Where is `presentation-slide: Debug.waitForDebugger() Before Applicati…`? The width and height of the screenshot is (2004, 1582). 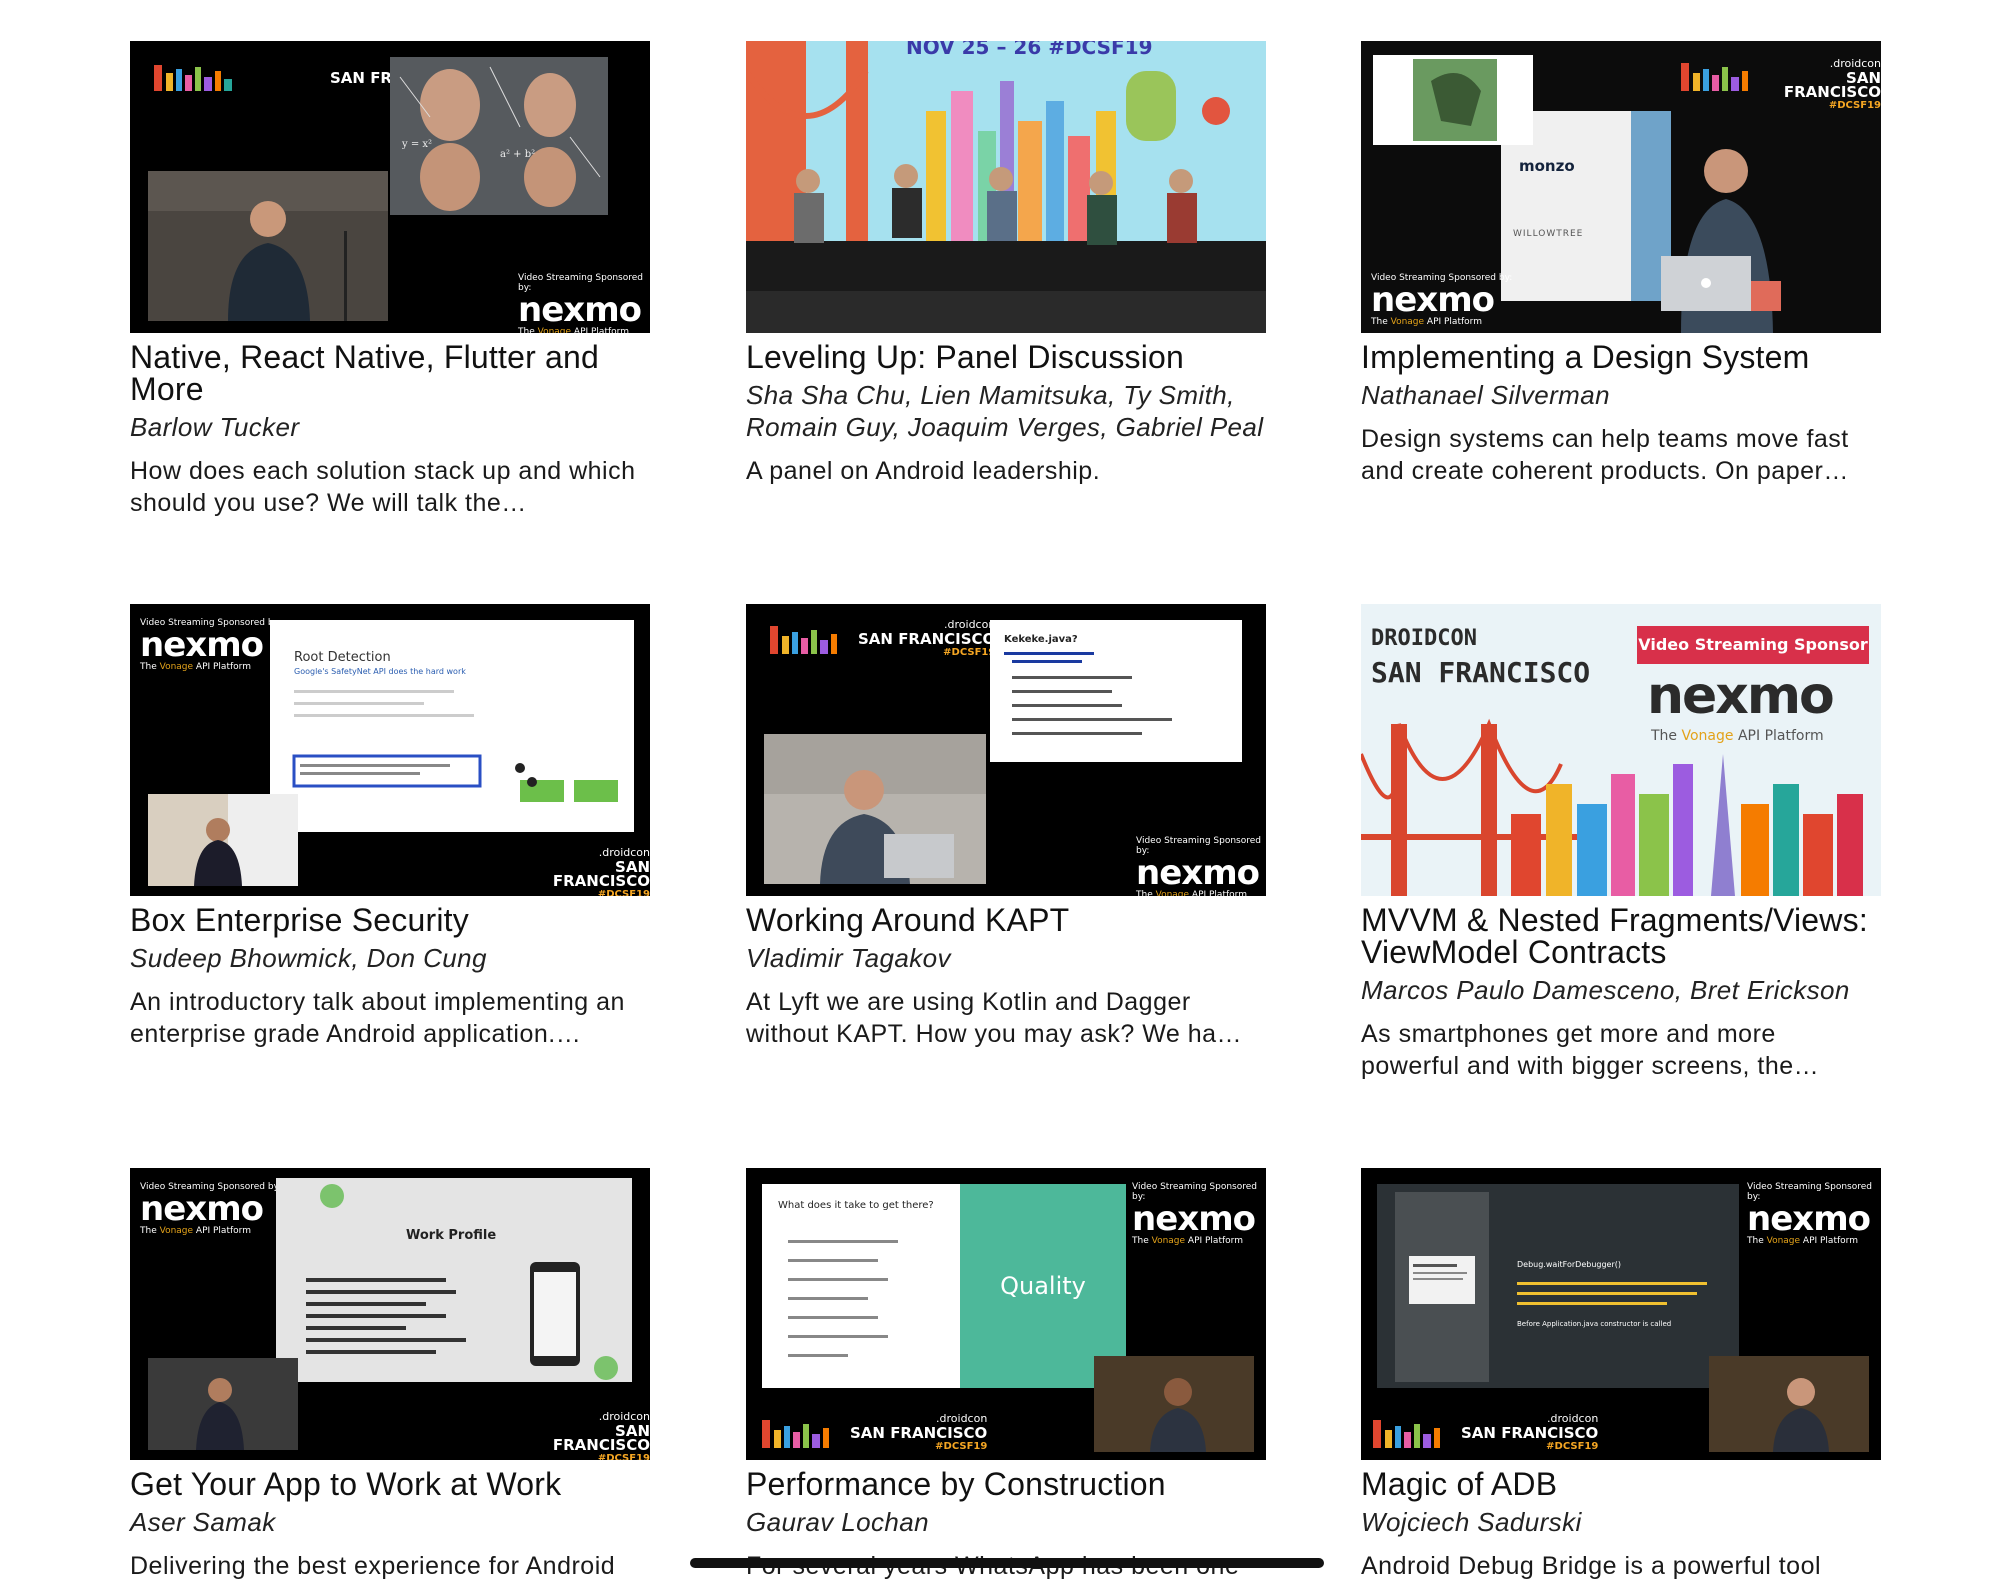 presentation-slide: Debug.waitForDebugger() Before Applicati… is located at coordinates (1558, 1286).